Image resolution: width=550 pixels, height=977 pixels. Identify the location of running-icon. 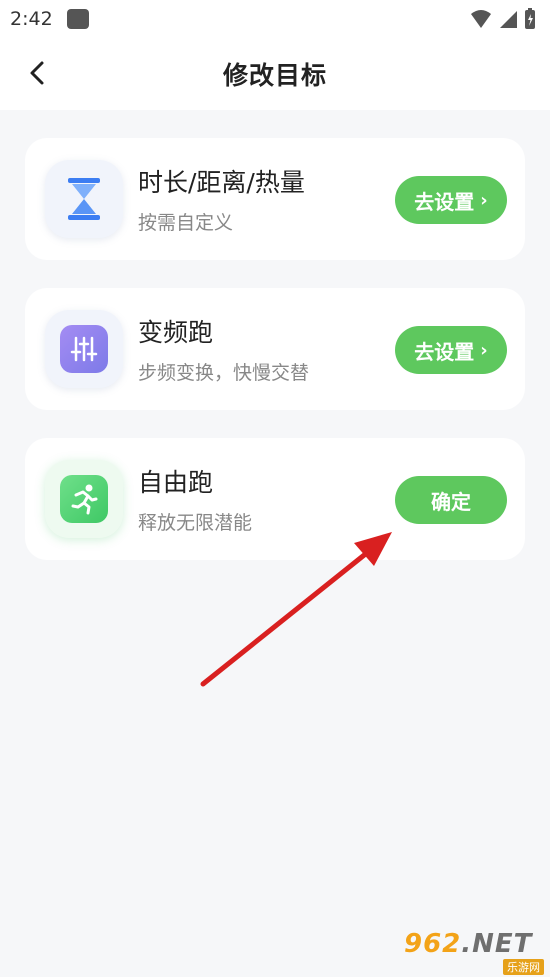
(84, 499).